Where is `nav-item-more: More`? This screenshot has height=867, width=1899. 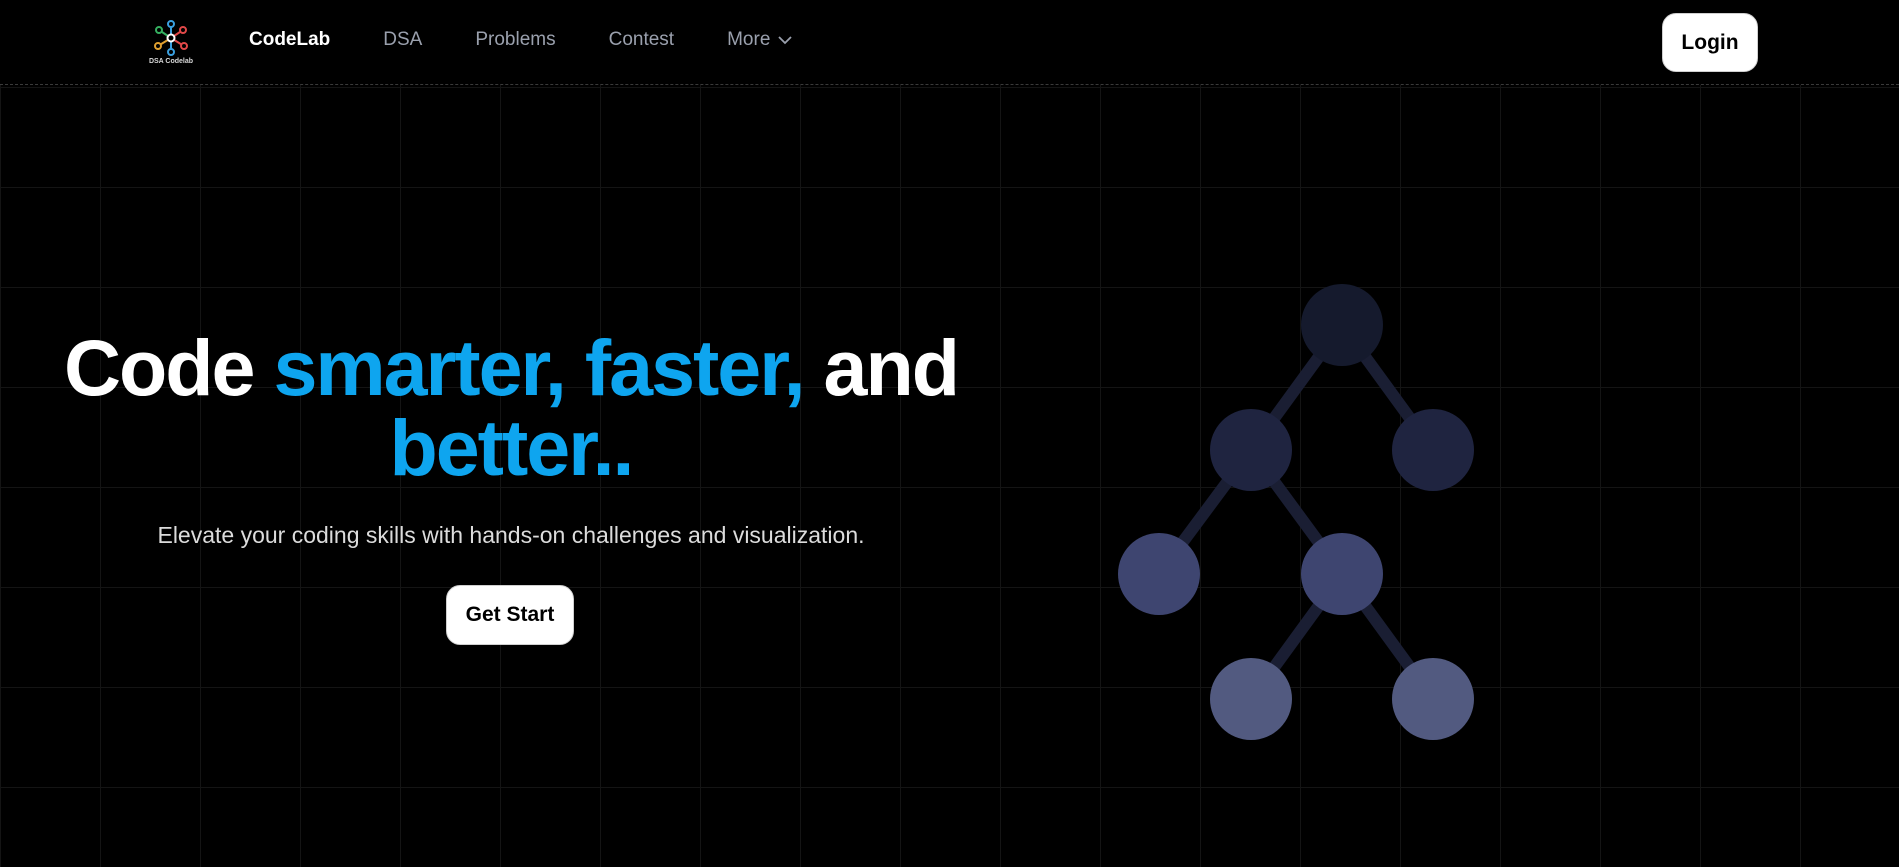 nav-item-more: More is located at coordinates (760, 40).